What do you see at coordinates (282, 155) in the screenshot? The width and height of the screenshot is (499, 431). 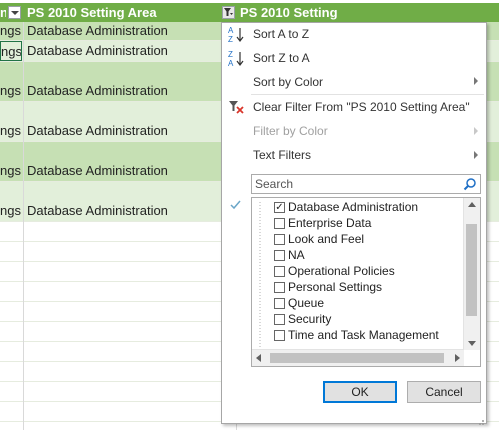 I see `text-filters: Text Filters` at bounding box center [282, 155].